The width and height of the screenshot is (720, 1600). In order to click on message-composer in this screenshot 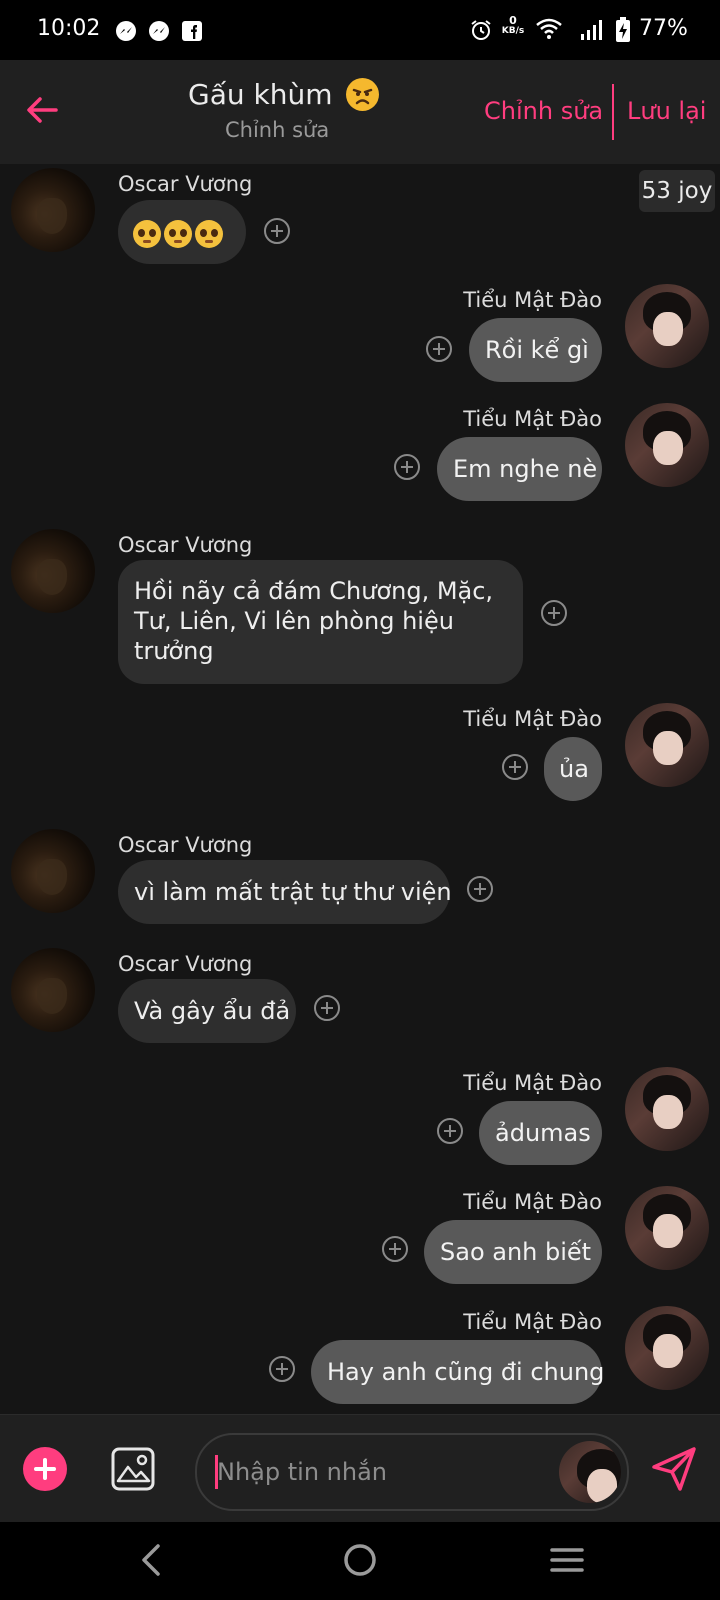, I will do `click(360, 1468)`.